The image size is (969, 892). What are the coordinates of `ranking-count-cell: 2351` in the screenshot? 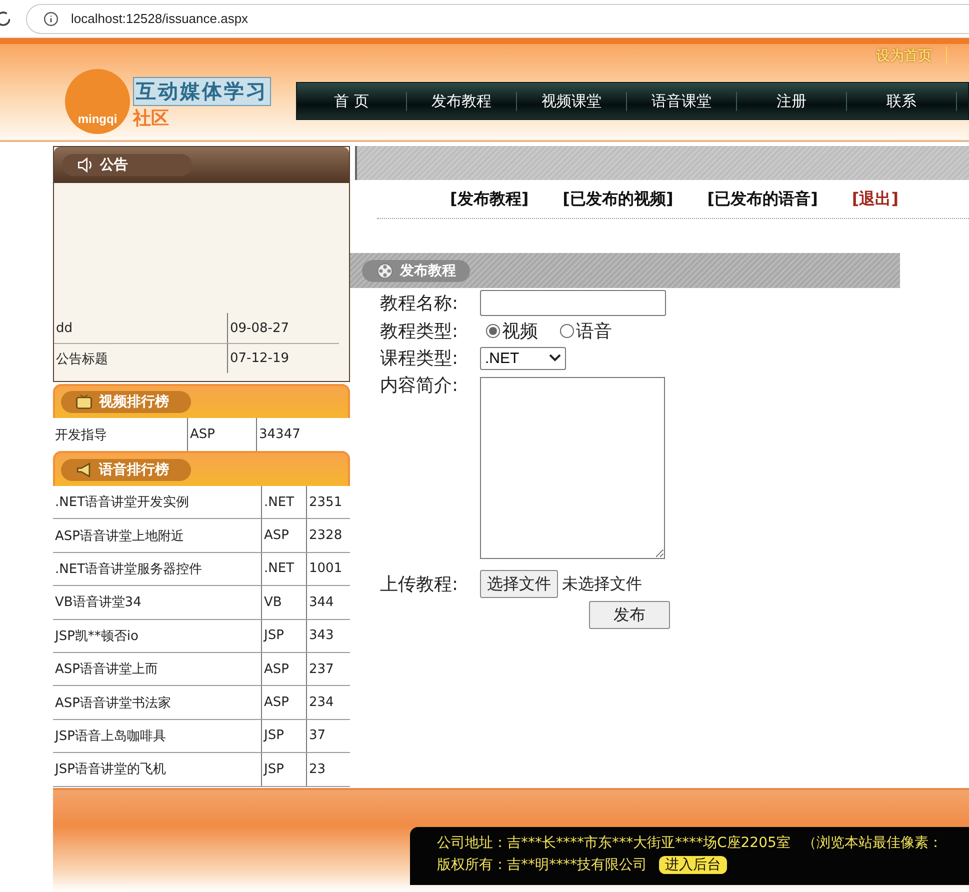 It's located at (328, 502).